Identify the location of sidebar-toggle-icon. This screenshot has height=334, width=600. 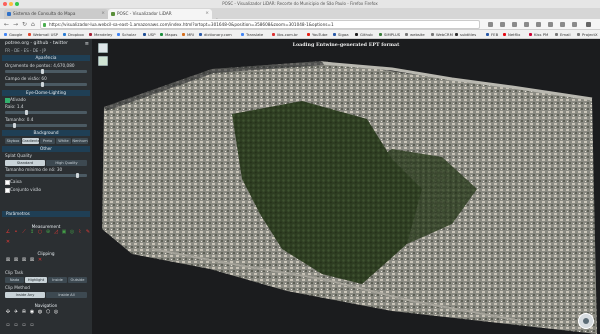
(526, 24).